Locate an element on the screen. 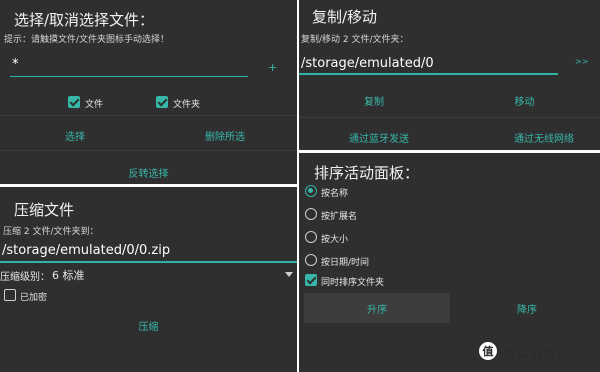 The height and width of the screenshot is (372, 600). pattern-input: * is located at coordinates (15, 64).